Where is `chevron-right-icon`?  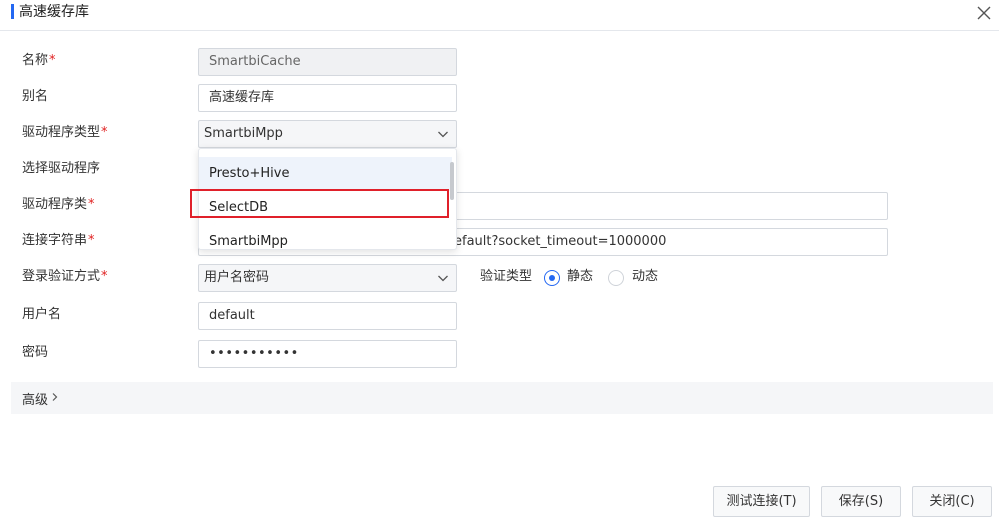 chevron-right-icon is located at coordinates (55, 397).